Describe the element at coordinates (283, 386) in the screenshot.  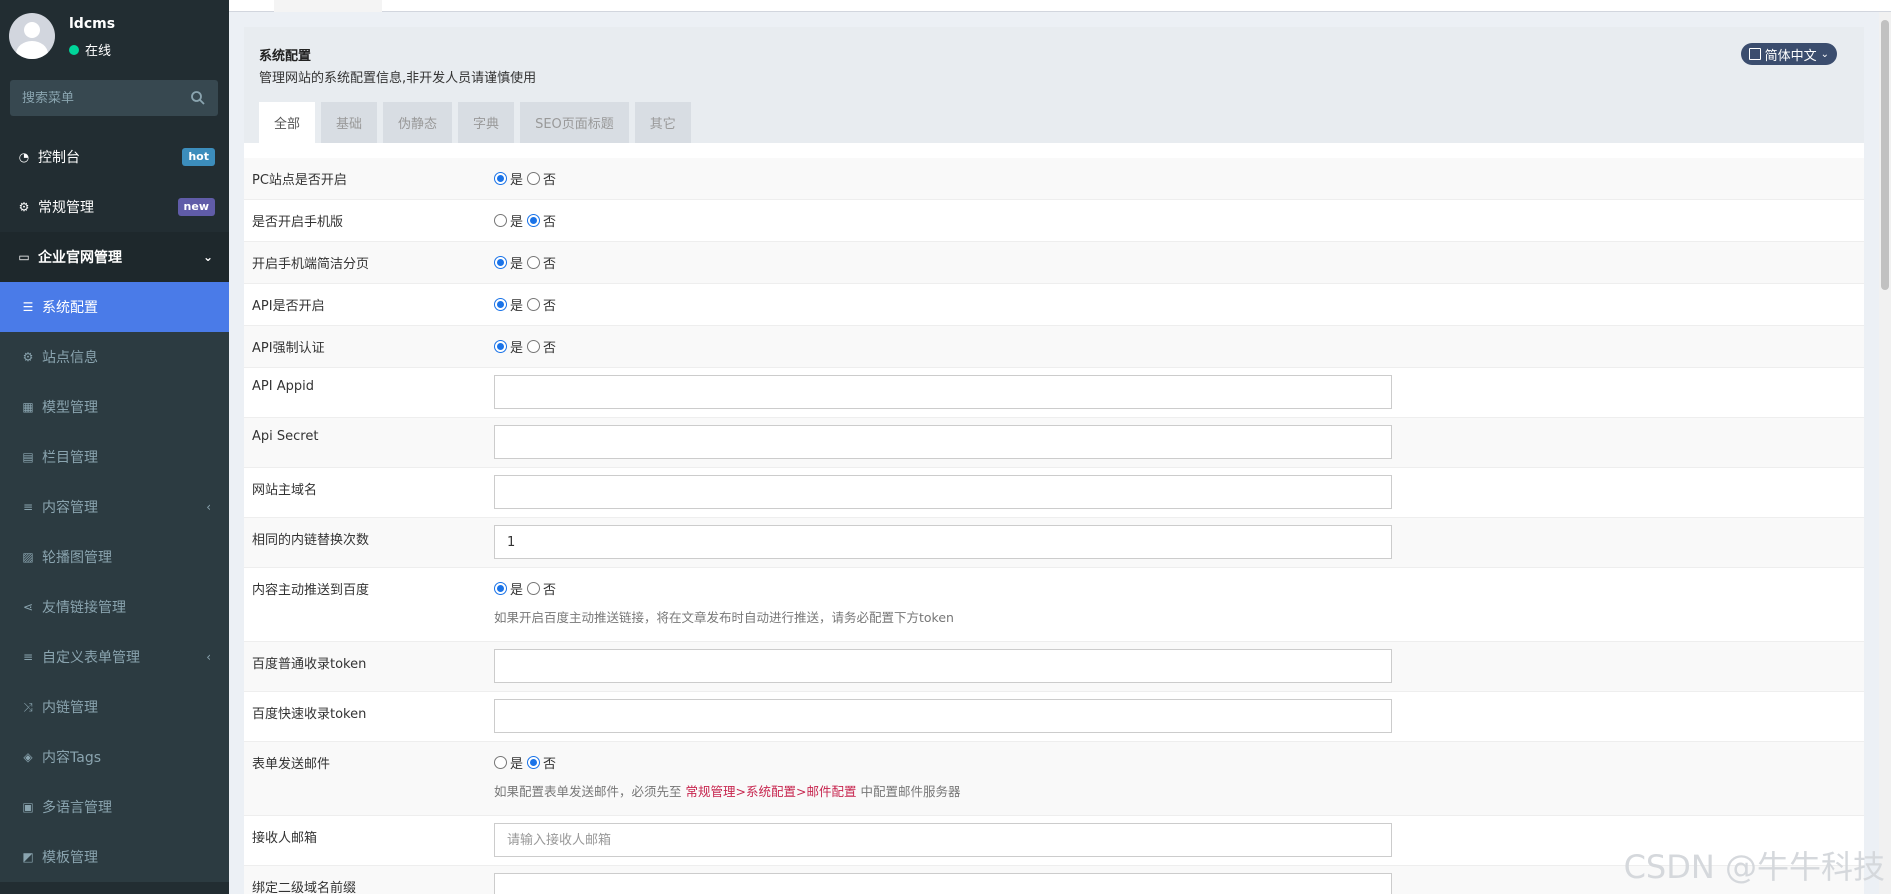
I see `field-label: API Appid` at that location.